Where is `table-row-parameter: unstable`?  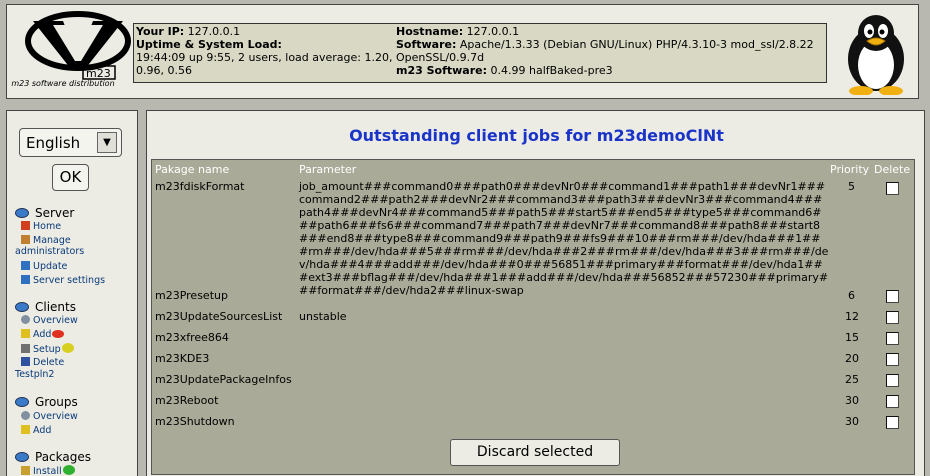
table-row-parameter: unstable is located at coordinates (323, 316).